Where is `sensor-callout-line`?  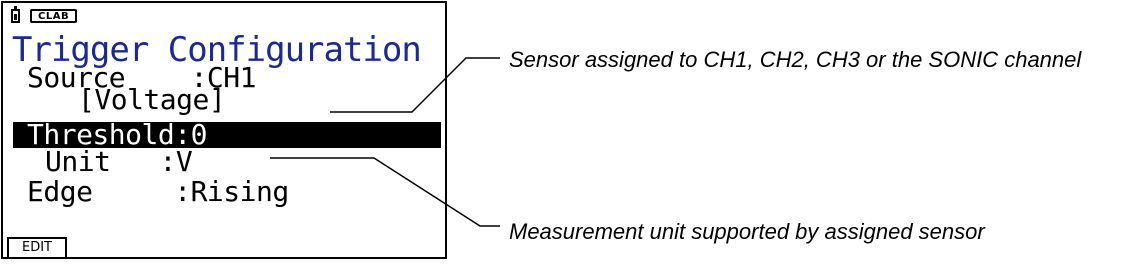
sensor-callout-line is located at coordinates (415, 85).